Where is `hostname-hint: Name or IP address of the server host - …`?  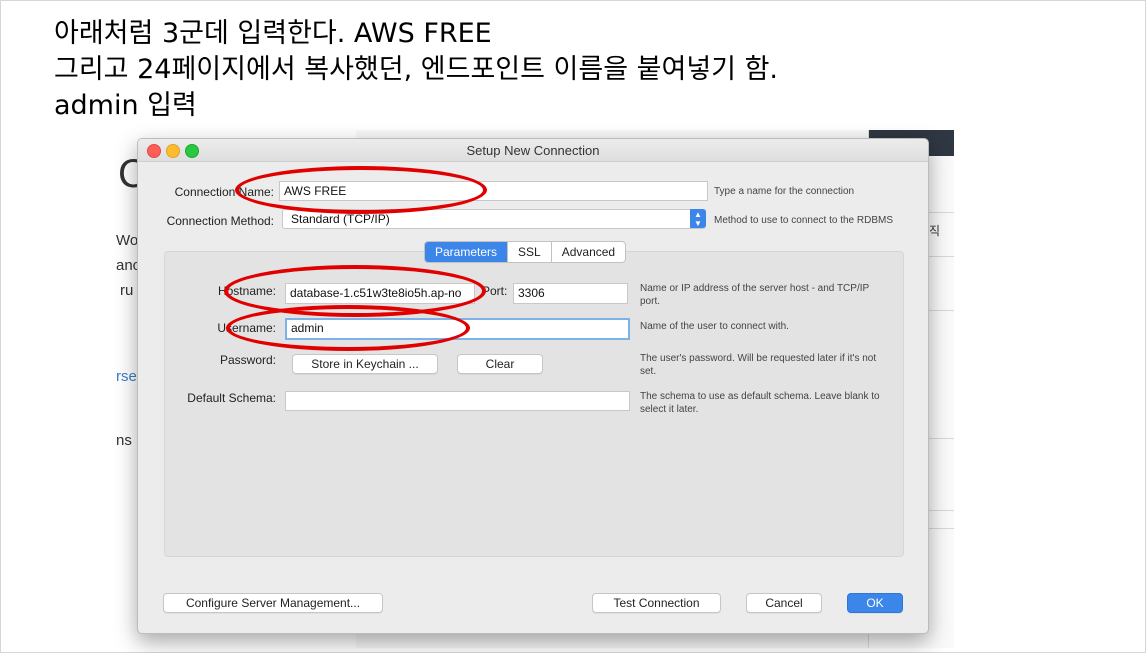
hostname-hint: Name or IP address of the server host - … is located at coordinates (754, 295).